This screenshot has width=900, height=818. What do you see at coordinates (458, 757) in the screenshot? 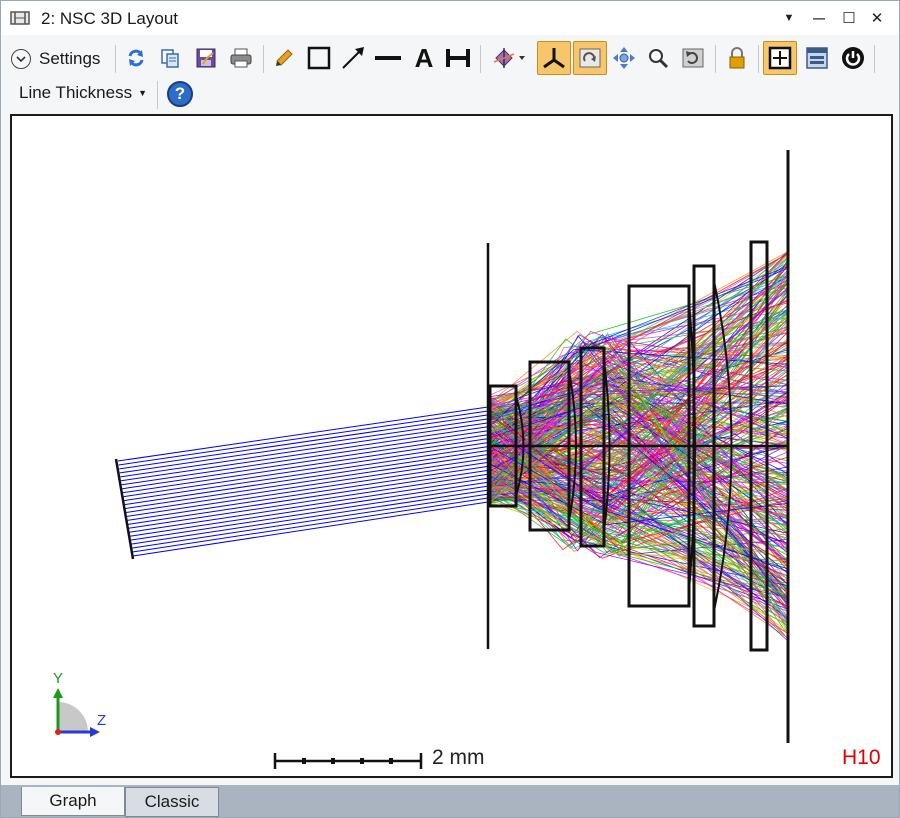
I see `scale-bar-label: 2 mm` at bounding box center [458, 757].